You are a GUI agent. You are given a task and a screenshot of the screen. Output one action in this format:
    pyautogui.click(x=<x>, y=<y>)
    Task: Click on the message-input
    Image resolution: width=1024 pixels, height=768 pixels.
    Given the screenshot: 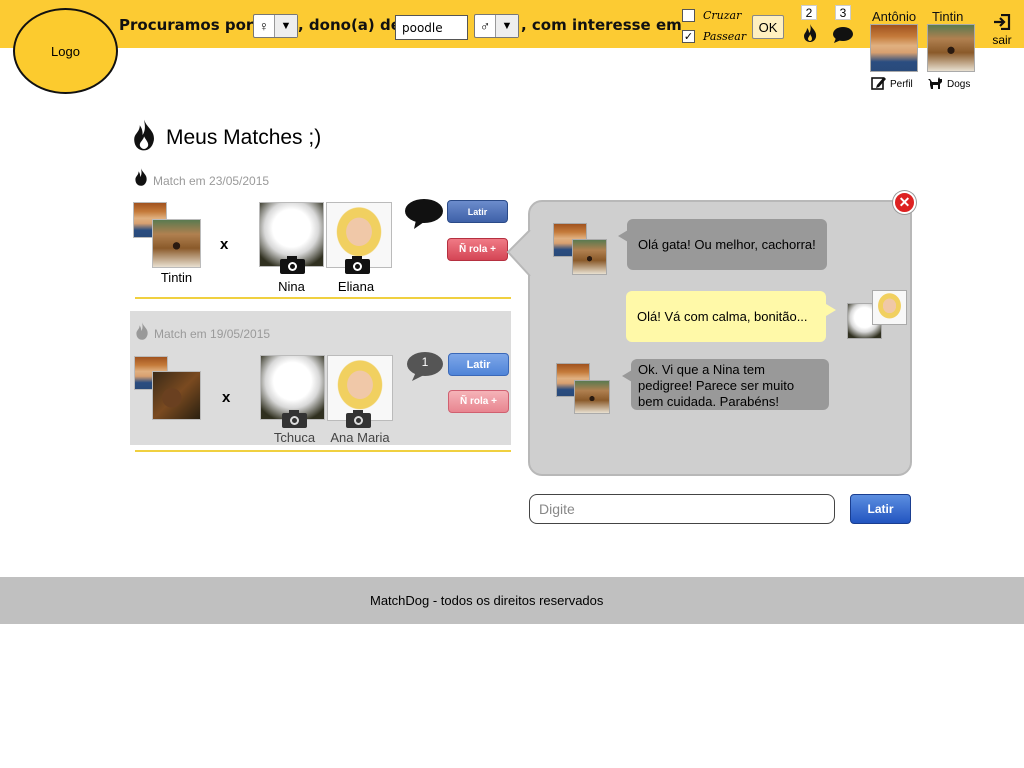 What is the action you would take?
    pyautogui.click(x=682, y=509)
    